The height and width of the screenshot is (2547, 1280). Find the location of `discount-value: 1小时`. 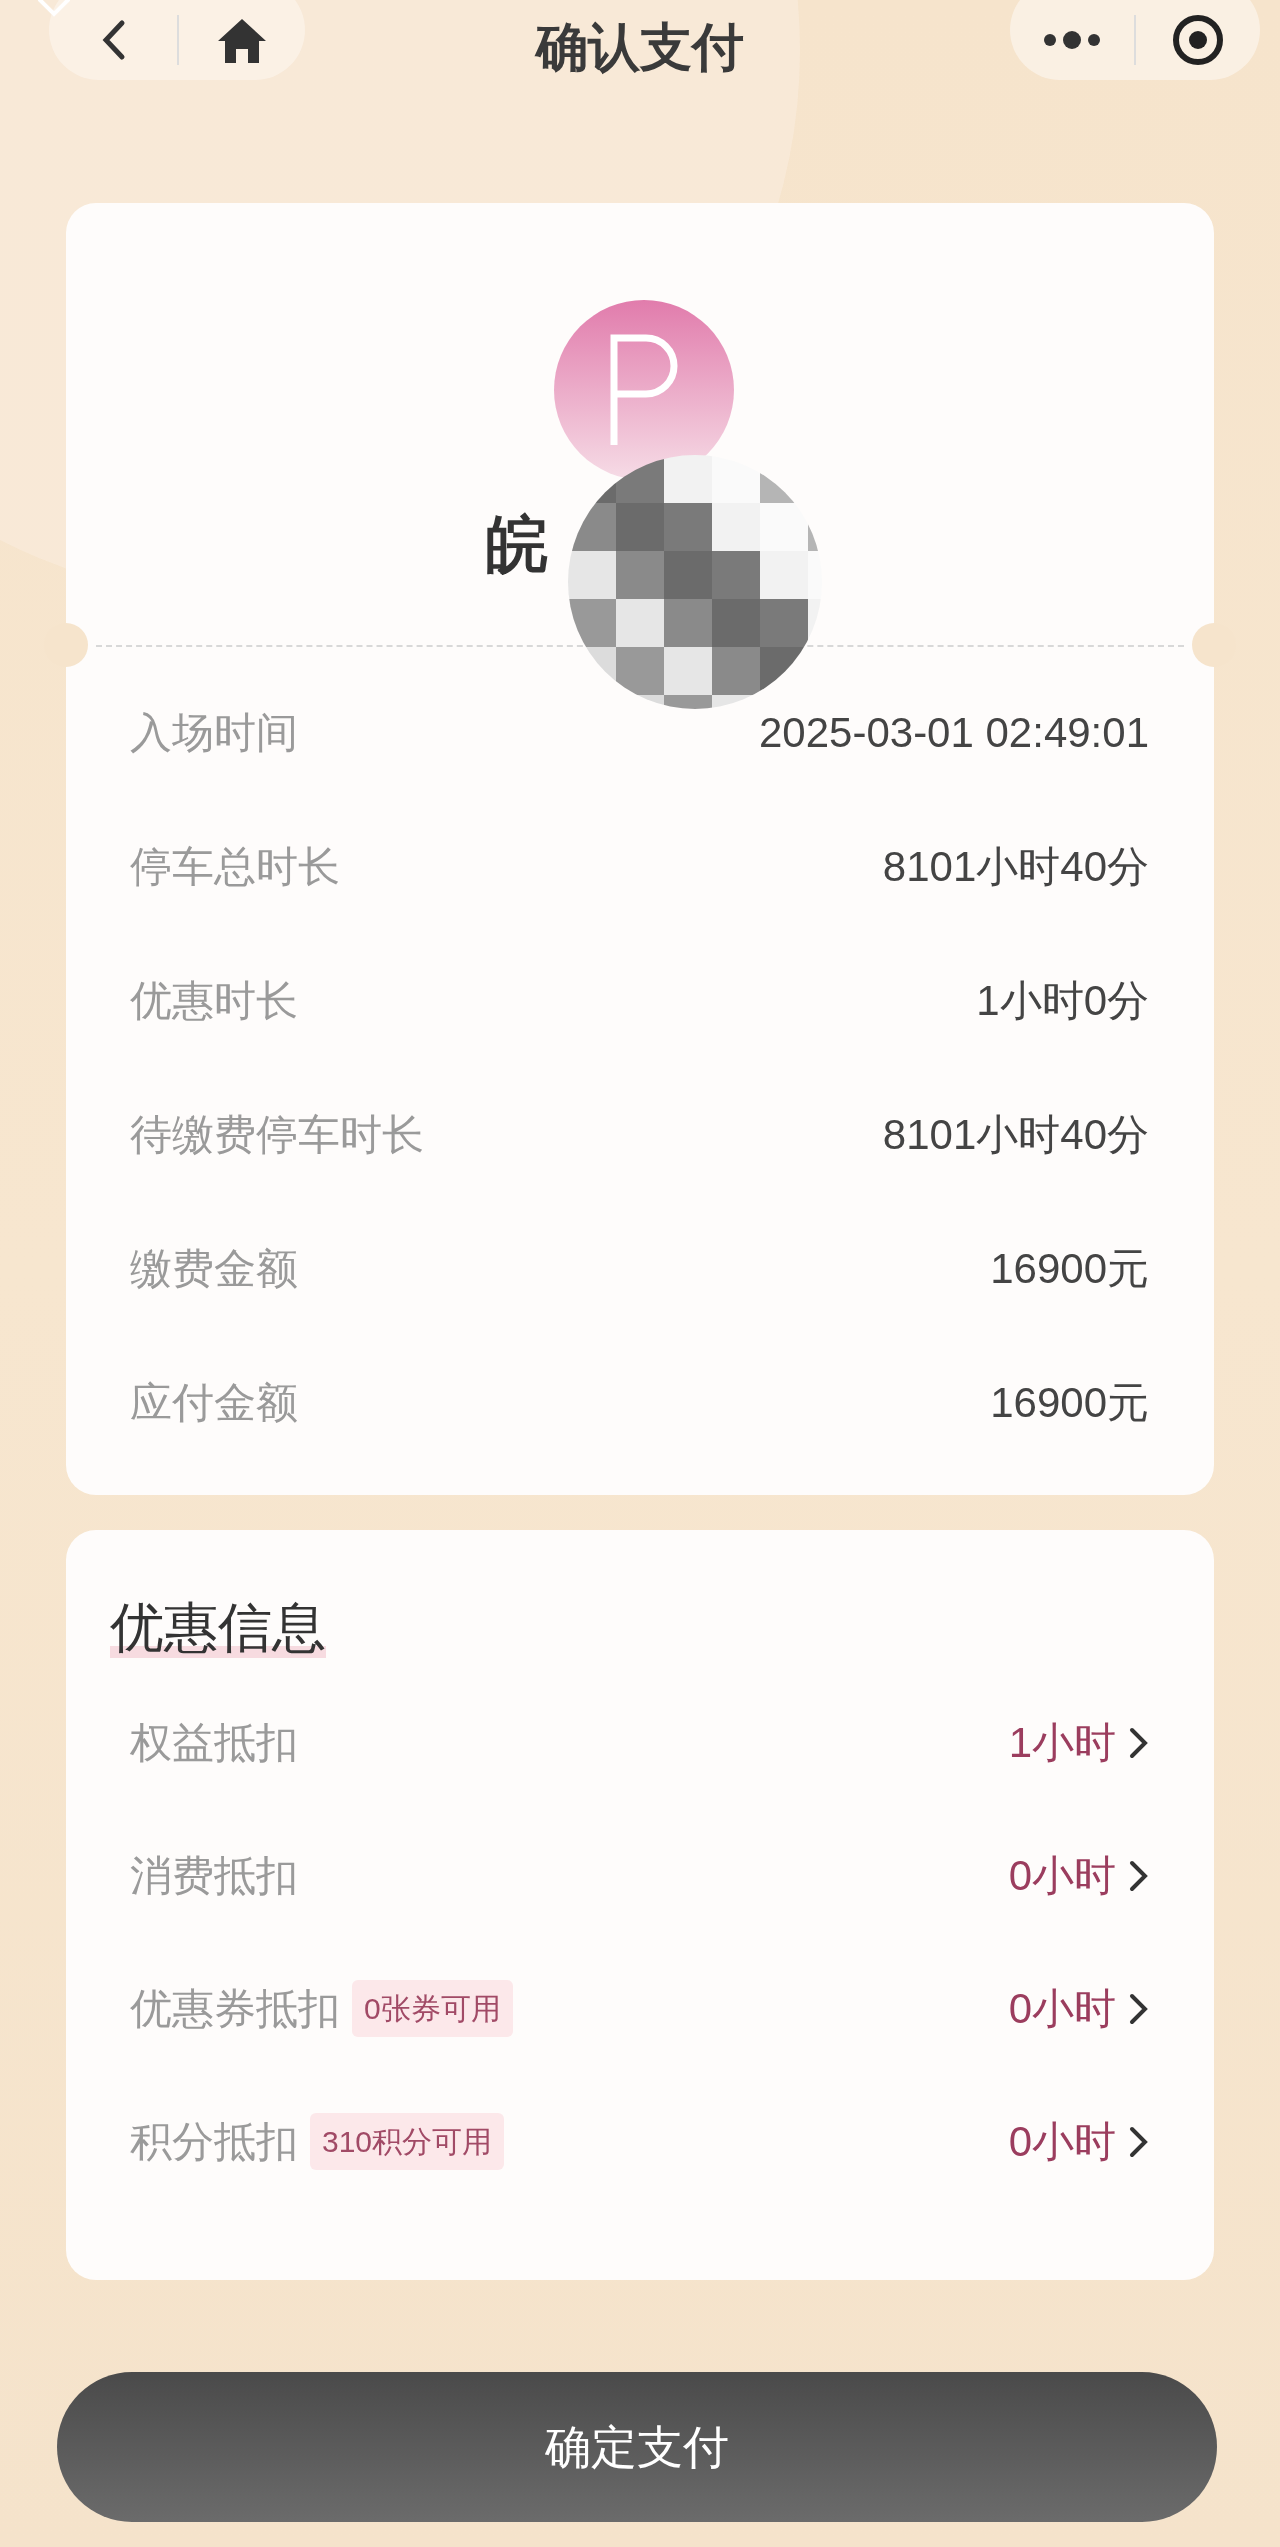

discount-value: 1小时 is located at coordinates (1062, 1743).